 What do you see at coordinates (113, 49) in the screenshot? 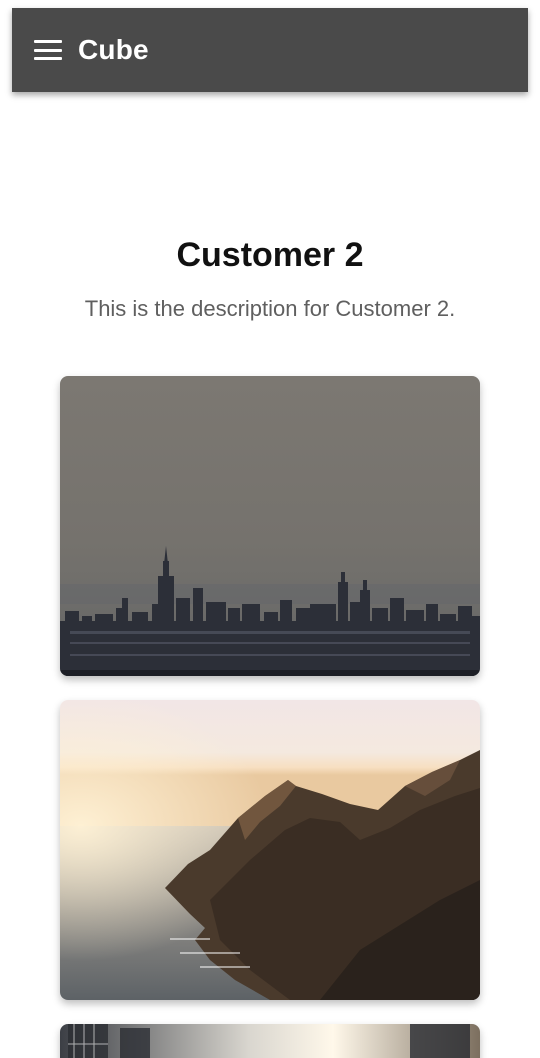
I see `app-title: Cube` at bounding box center [113, 49].